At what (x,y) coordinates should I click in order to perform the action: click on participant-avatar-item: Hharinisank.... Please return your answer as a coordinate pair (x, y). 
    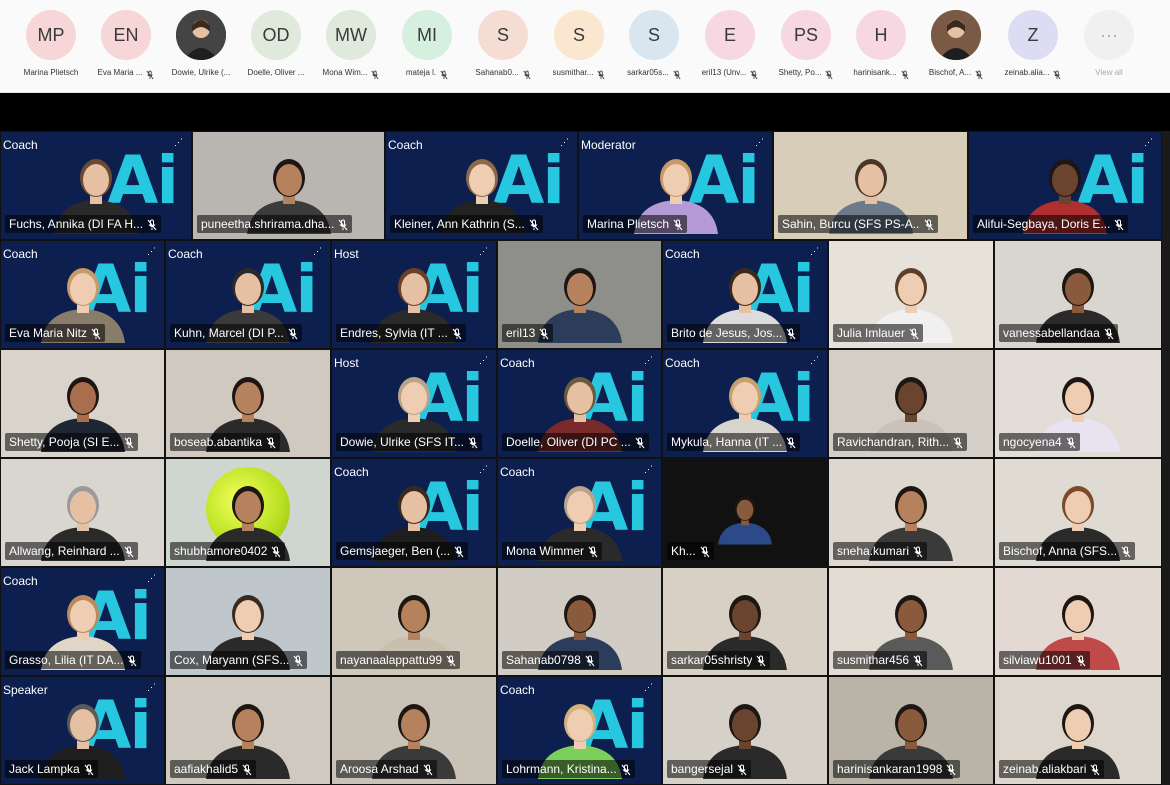
    Looking at the image, I should click on (881, 46).